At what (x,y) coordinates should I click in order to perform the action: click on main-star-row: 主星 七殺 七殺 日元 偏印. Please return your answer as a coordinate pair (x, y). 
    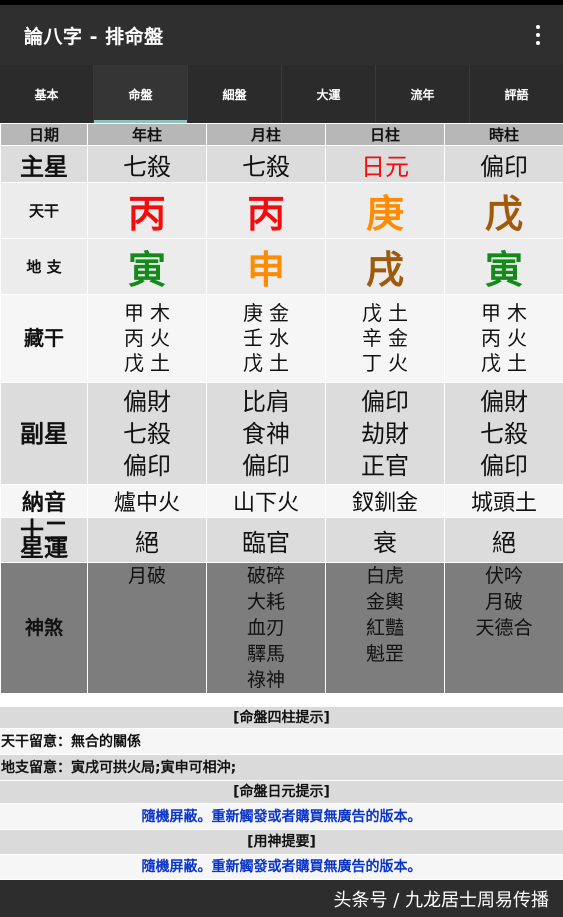
    Looking at the image, I should click on (281, 164).